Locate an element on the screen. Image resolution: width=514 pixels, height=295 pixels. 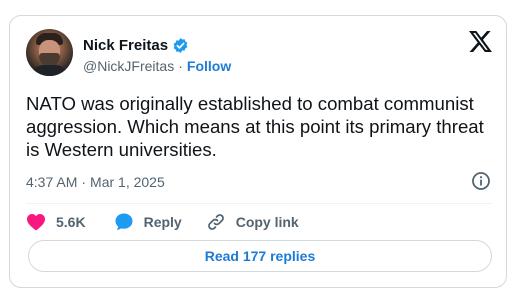
copy-link-button: Copy link is located at coordinates (252, 222).